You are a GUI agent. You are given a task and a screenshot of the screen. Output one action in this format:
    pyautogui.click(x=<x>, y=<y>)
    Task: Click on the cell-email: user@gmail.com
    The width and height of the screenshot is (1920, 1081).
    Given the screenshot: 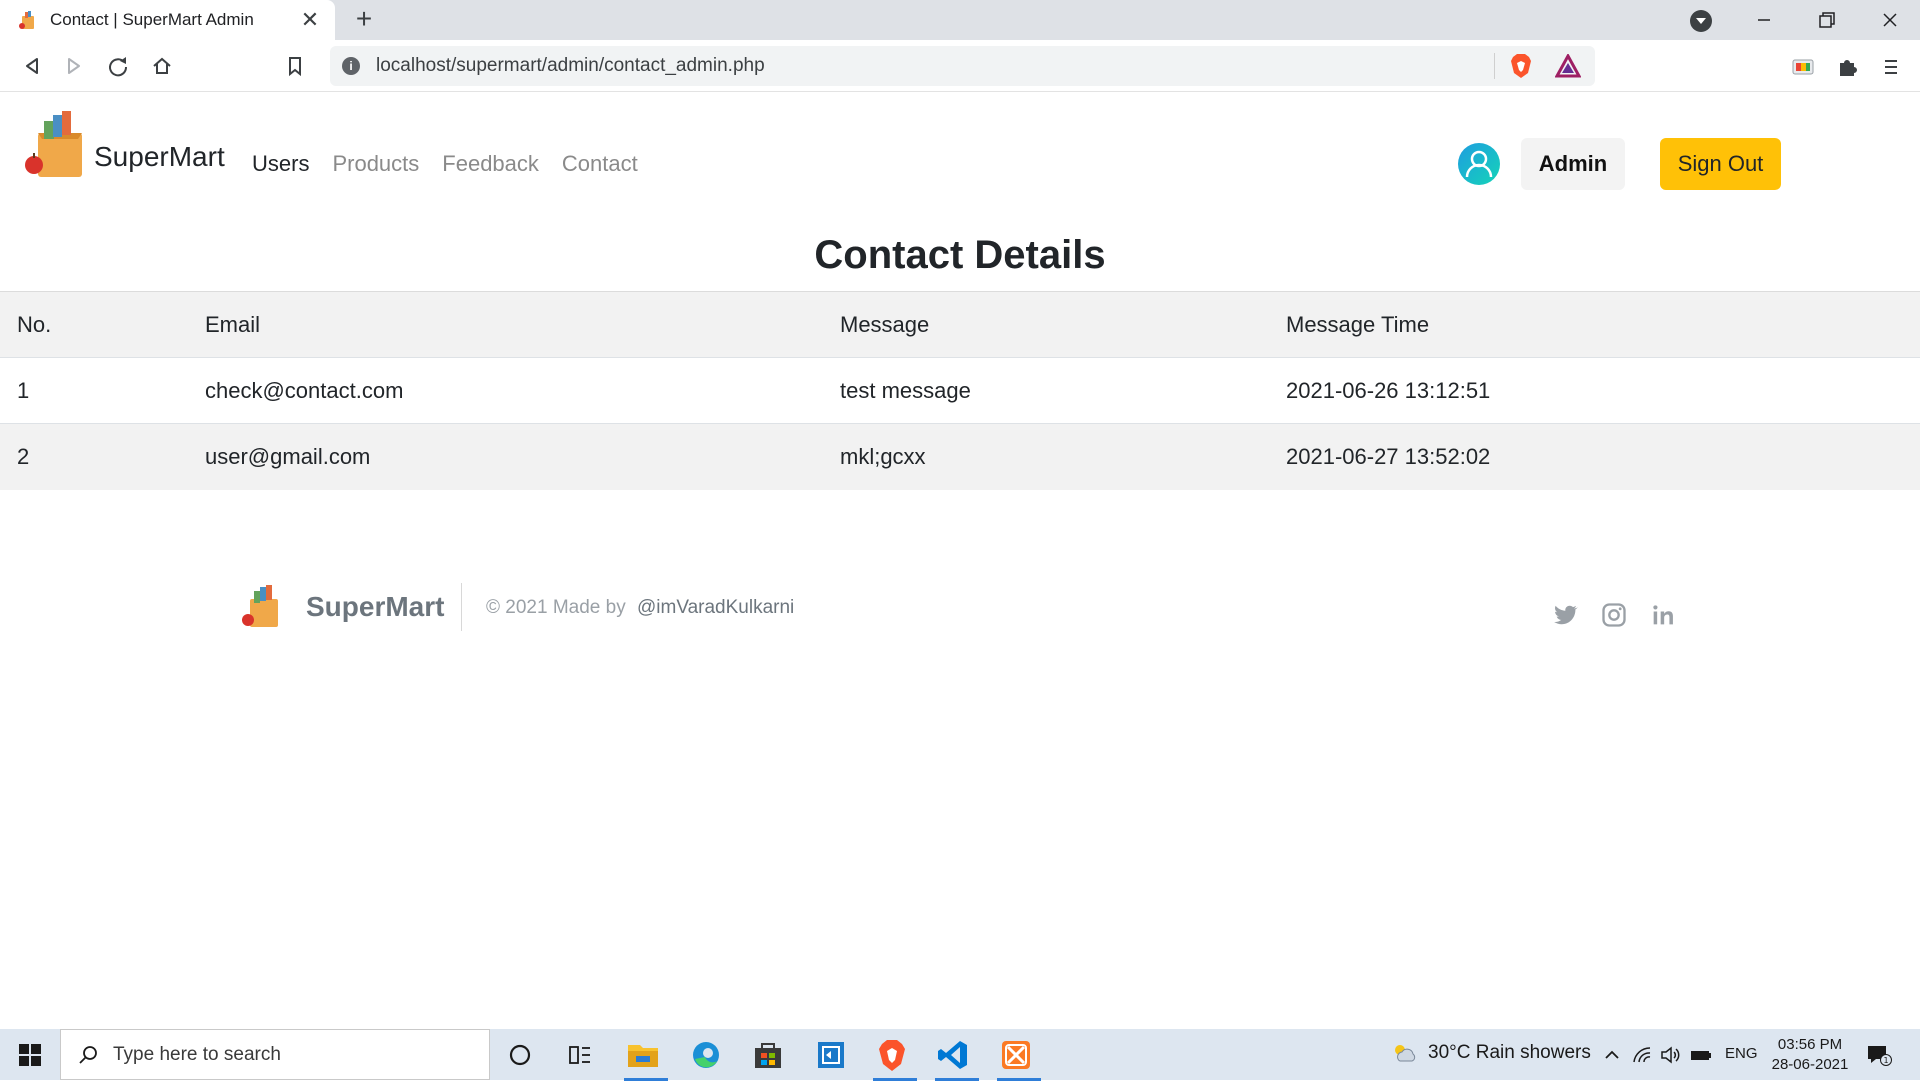 What is the action you would take?
    pyautogui.click(x=288, y=456)
    